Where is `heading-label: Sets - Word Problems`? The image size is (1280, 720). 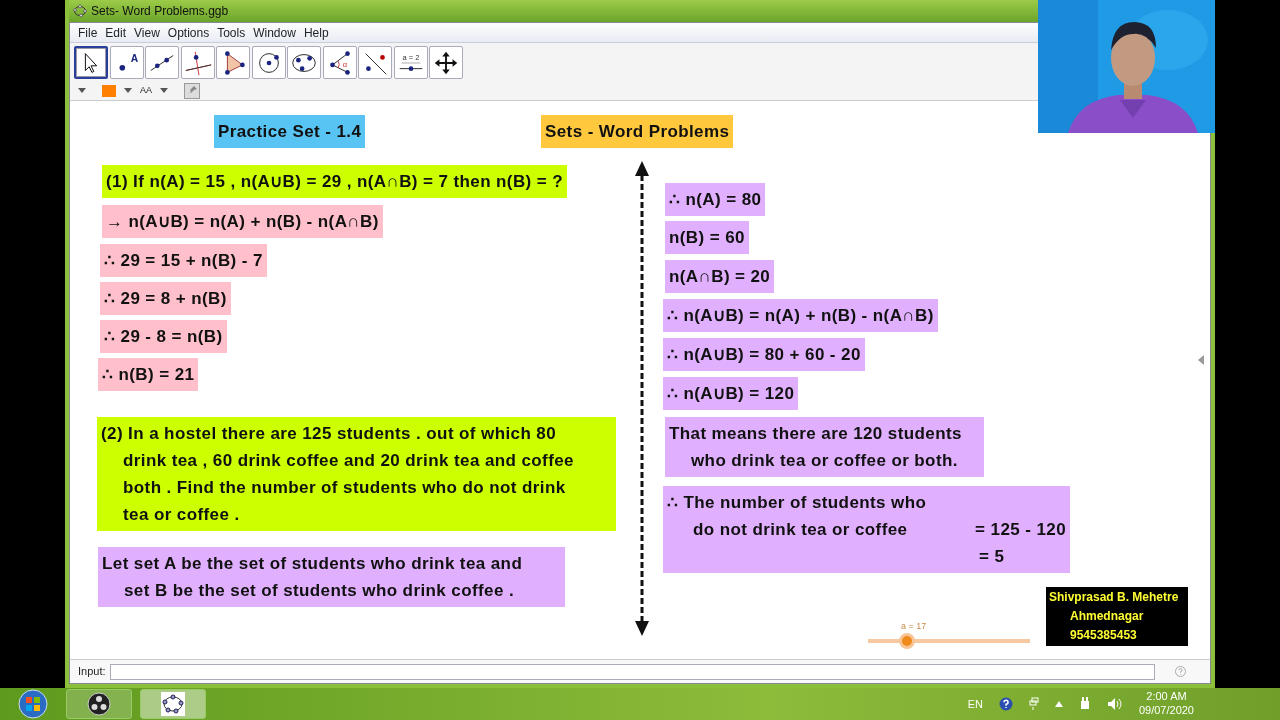 heading-label: Sets - Word Problems is located at coordinates (637, 131).